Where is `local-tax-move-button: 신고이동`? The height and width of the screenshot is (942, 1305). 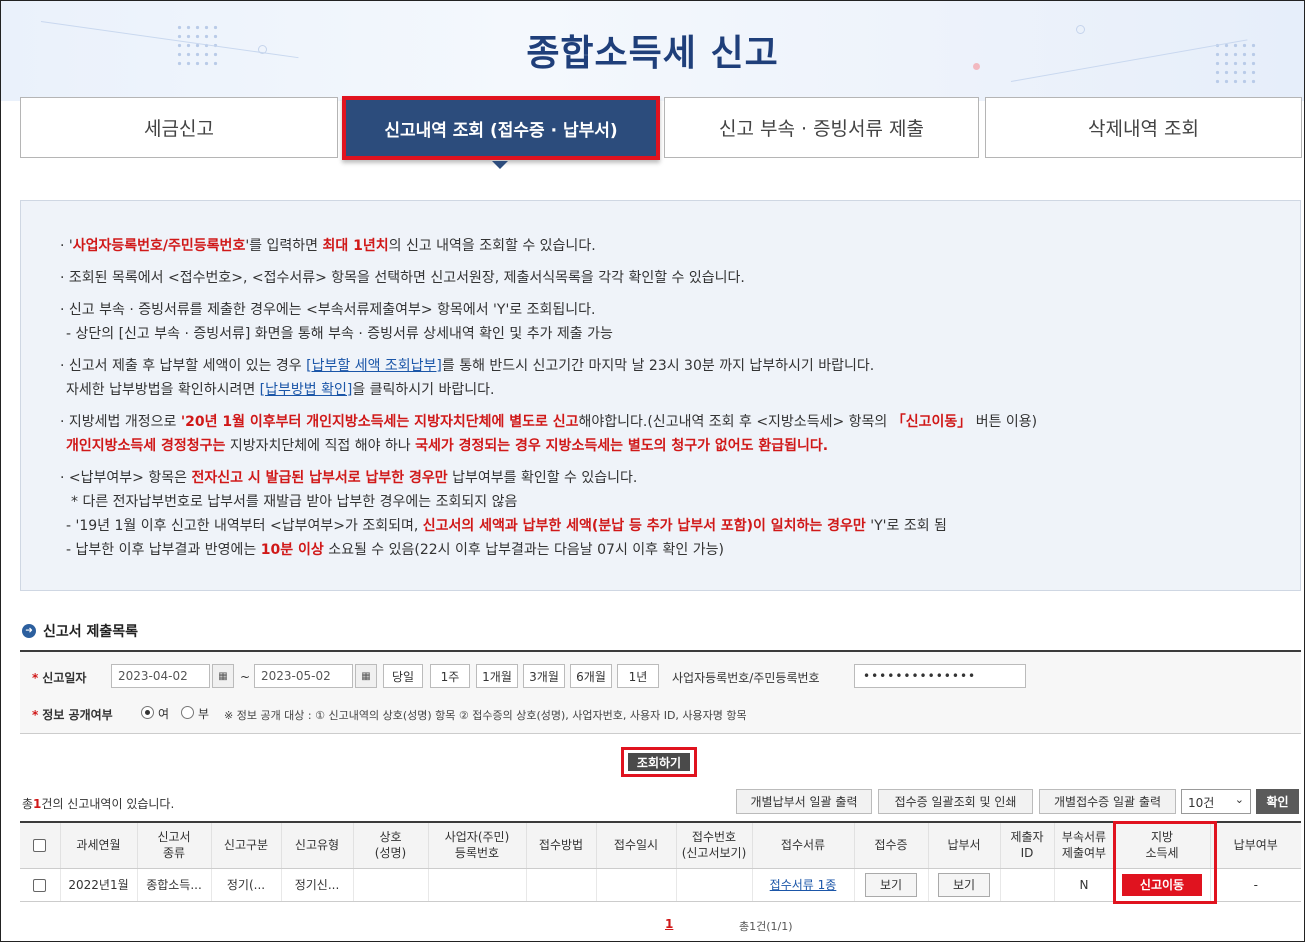
local-tax-move-button: 신고이동 is located at coordinates (1162, 884).